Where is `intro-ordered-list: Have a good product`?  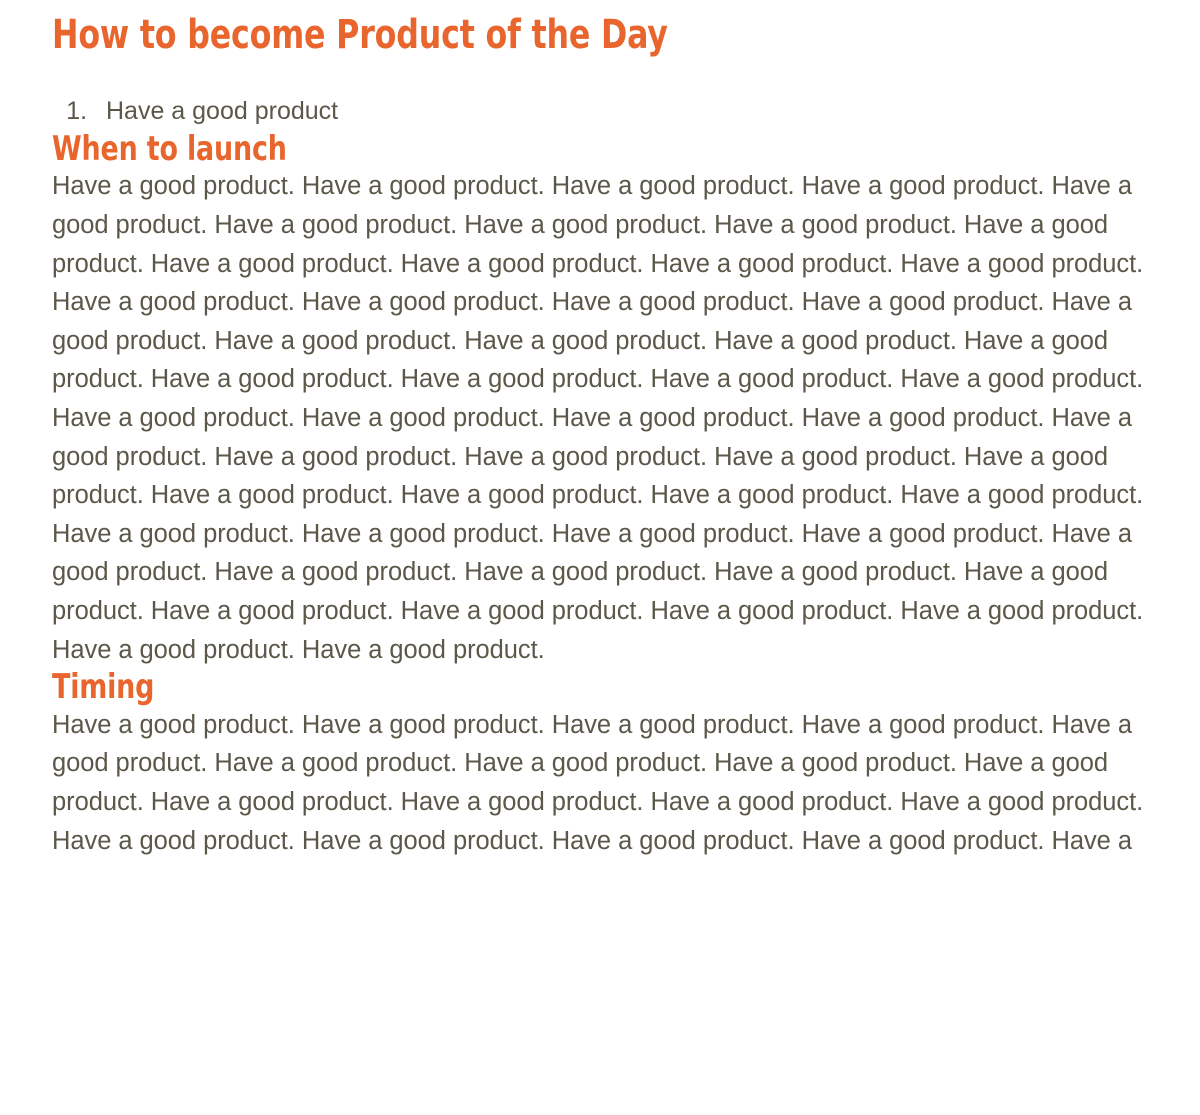 intro-ordered-list: Have a good product is located at coordinates (604, 112).